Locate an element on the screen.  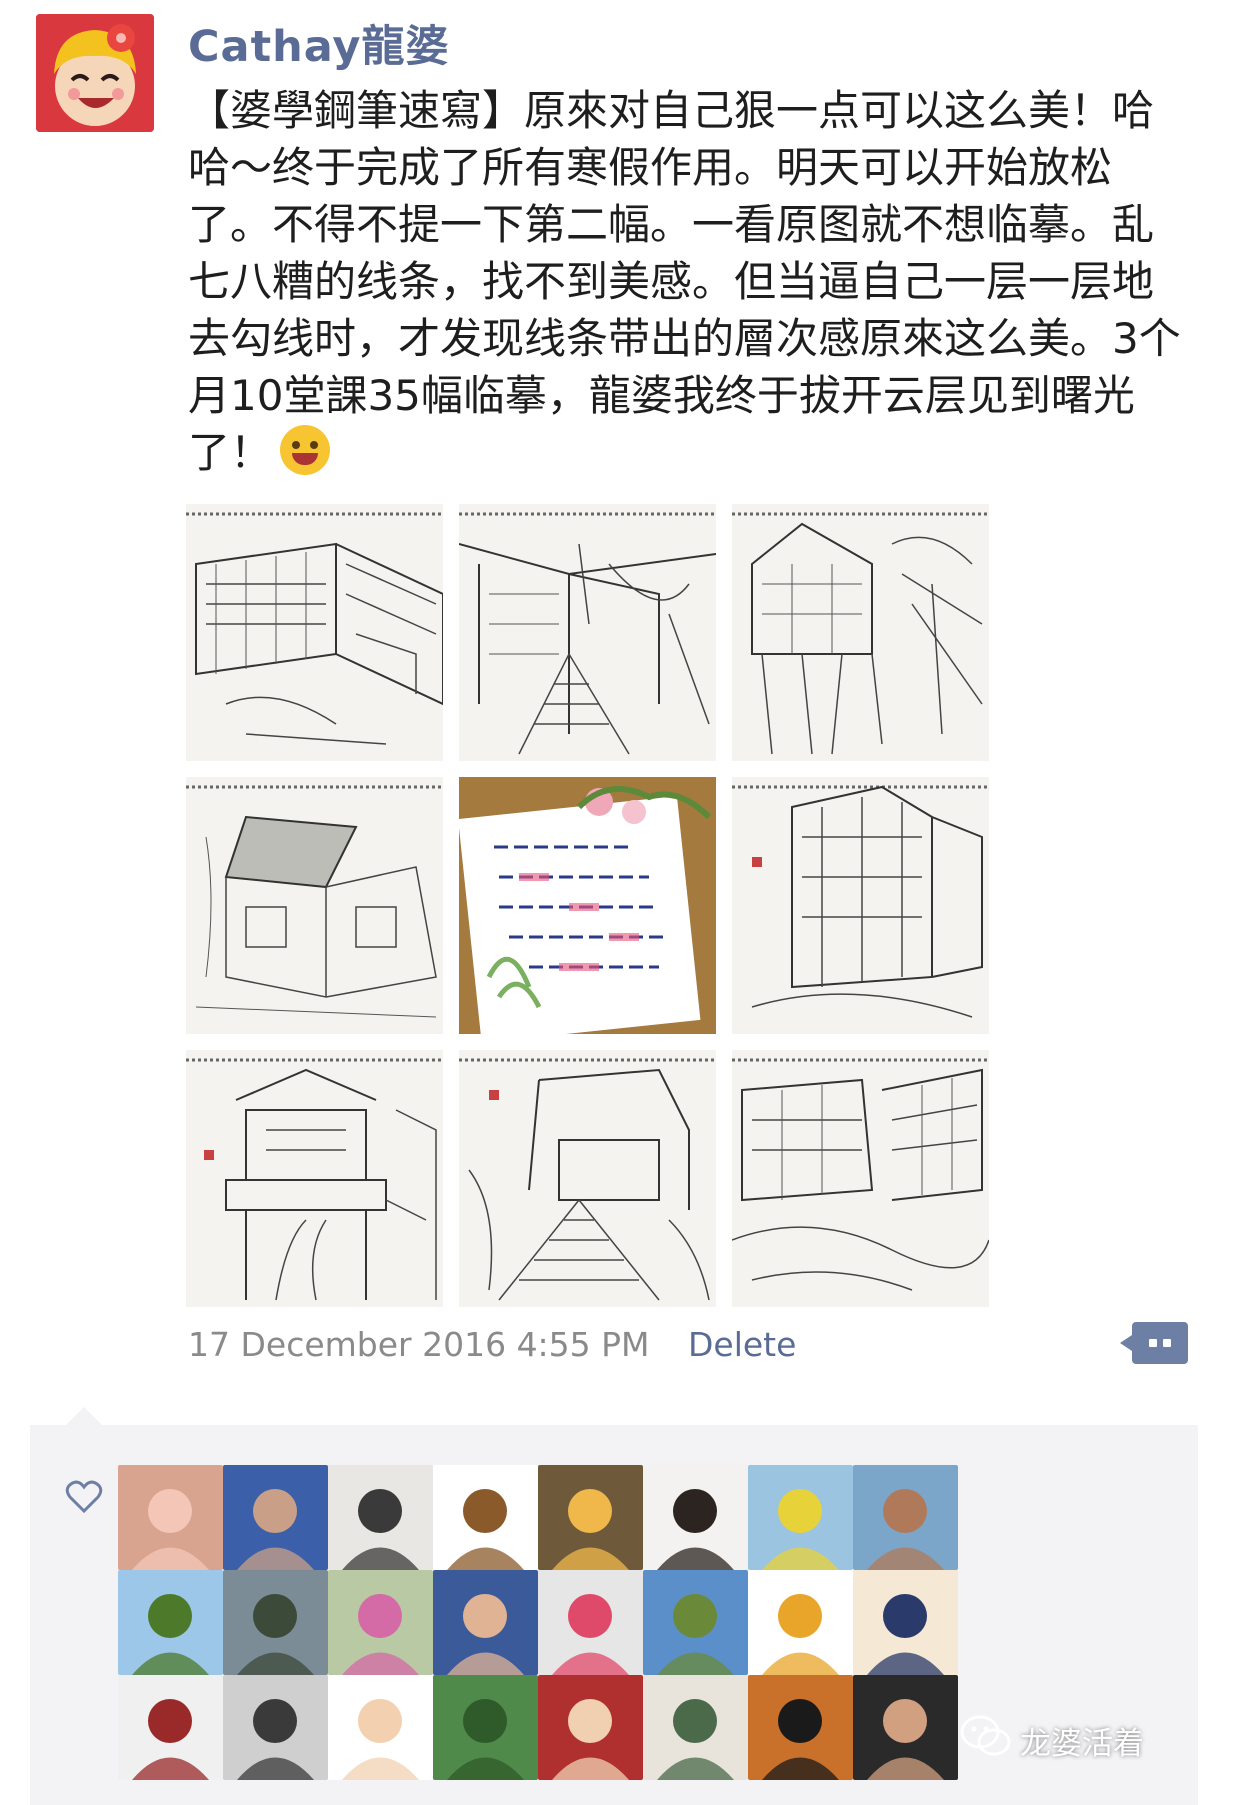
delete-button: Delete is located at coordinates (742, 1344).